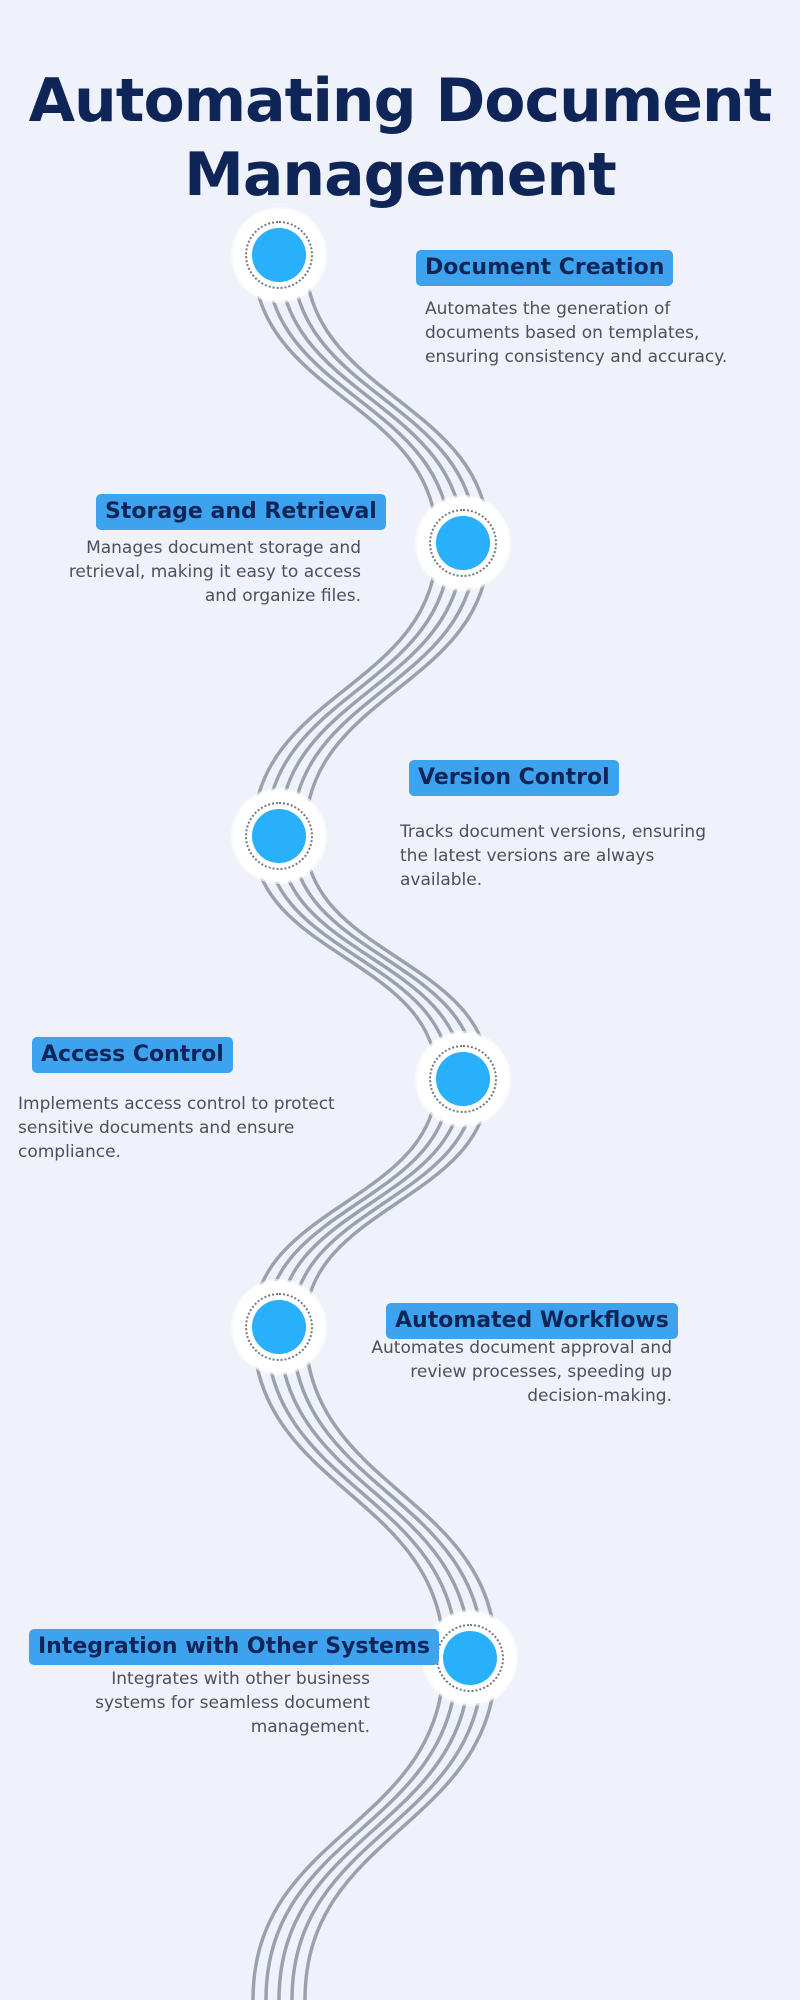 The image size is (800, 2000). What do you see at coordinates (532, 1321) in the screenshot?
I see `step-label-5: Automated Workflows` at bounding box center [532, 1321].